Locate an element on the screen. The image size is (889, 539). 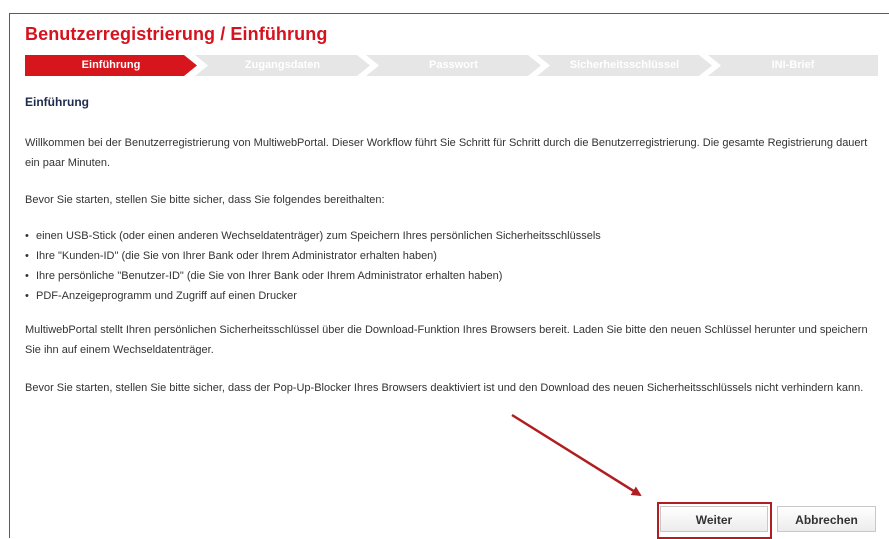
step-ini-brief: INI-Brief is located at coordinates (793, 65).